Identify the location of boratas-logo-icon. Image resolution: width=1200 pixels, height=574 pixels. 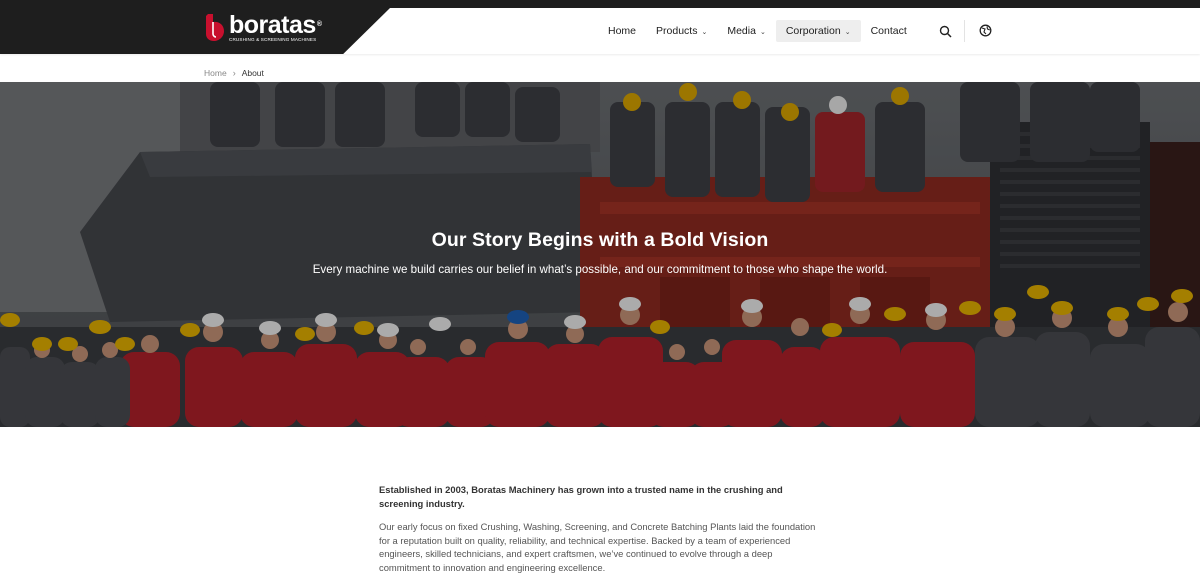
(215, 27).